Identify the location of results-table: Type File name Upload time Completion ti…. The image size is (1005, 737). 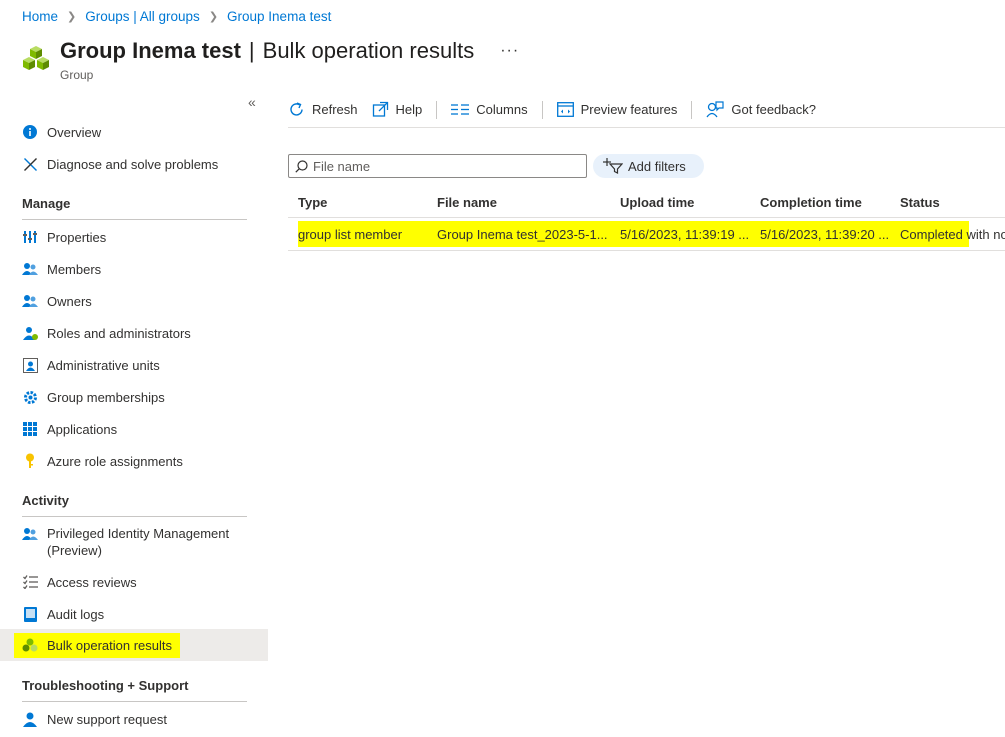
(646, 219).